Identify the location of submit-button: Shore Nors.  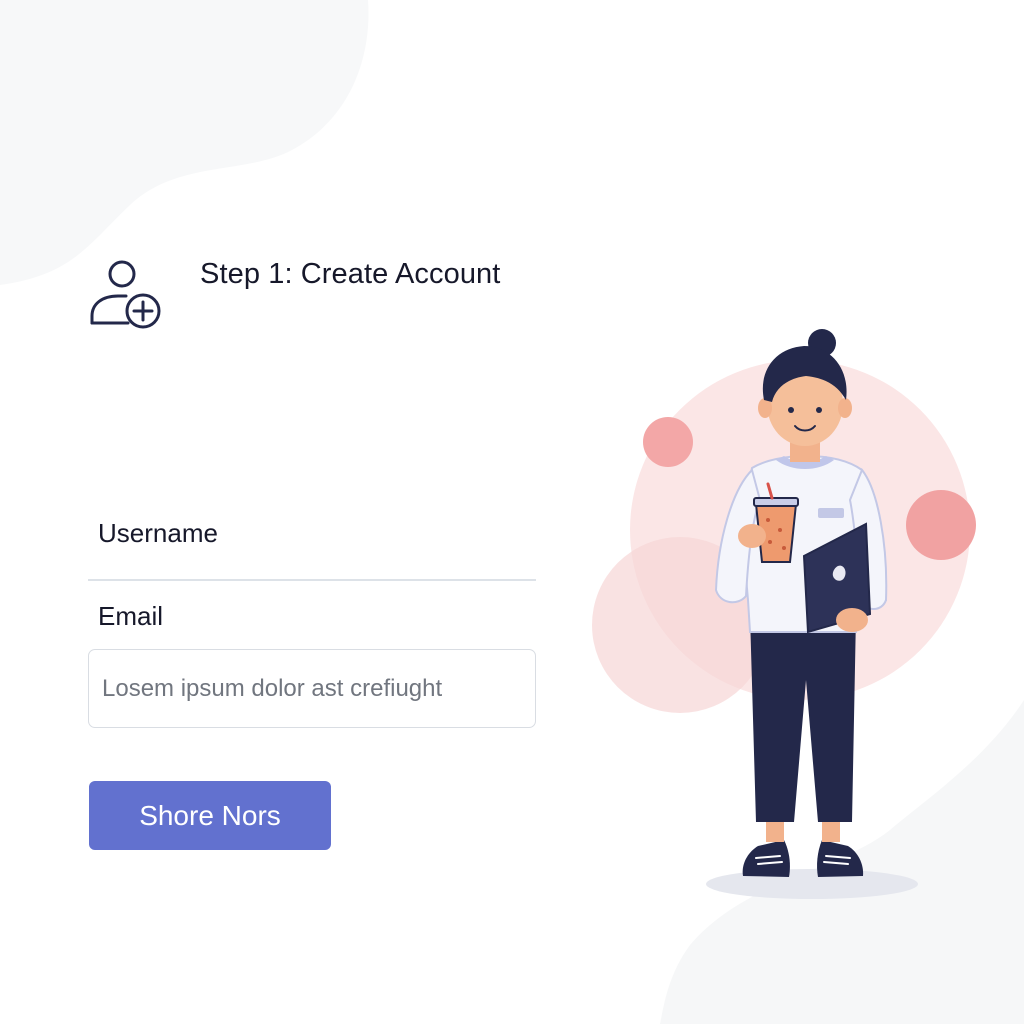
(210, 815).